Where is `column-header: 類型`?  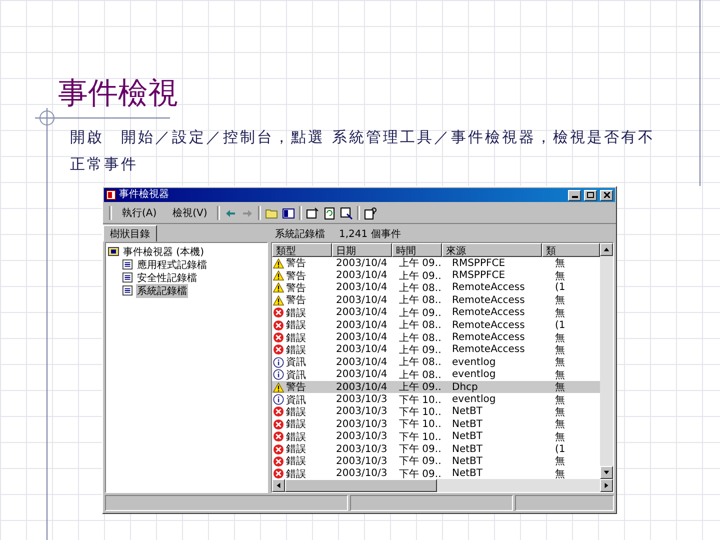 column-header: 類型 is located at coordinates (302, 250).